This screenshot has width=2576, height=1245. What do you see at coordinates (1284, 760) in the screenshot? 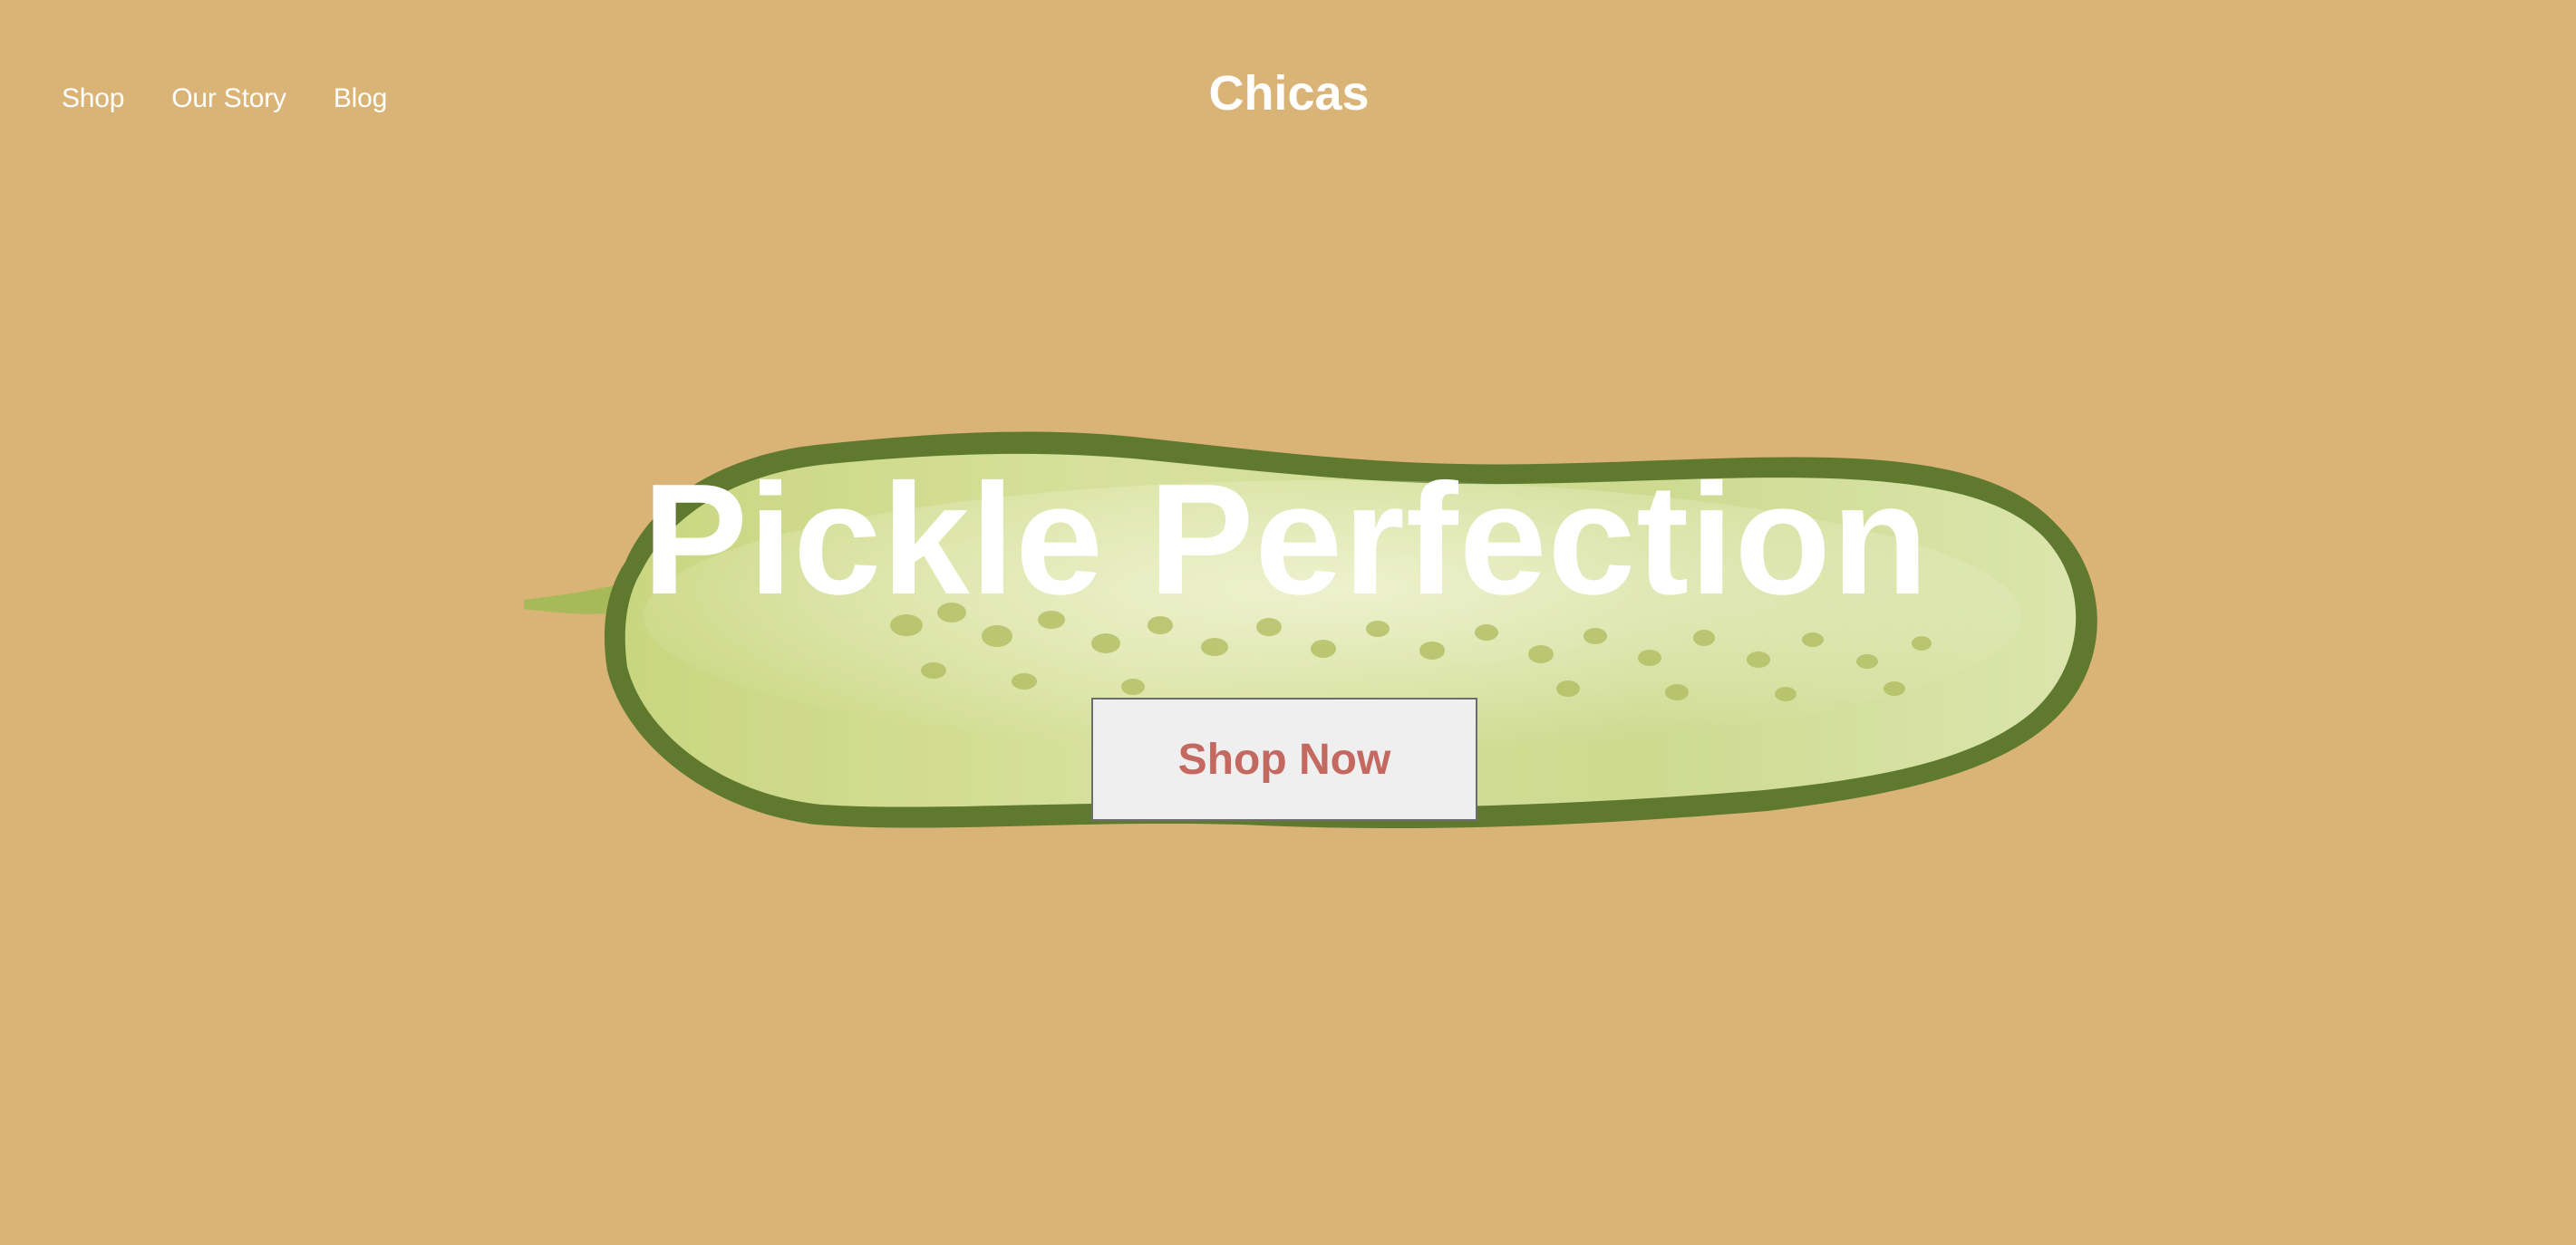
I see `shop-now-button: Shop Now` at bounding box center [1284, 760].